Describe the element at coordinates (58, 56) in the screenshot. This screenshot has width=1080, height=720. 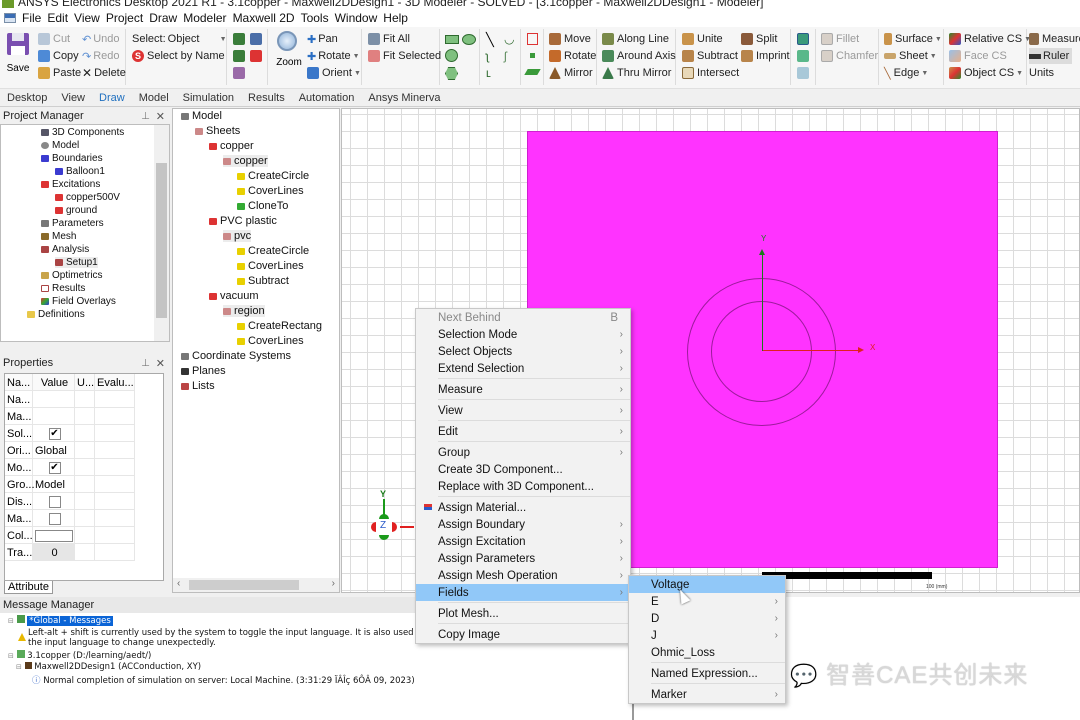
I see `copy-button: Copy` at that location.